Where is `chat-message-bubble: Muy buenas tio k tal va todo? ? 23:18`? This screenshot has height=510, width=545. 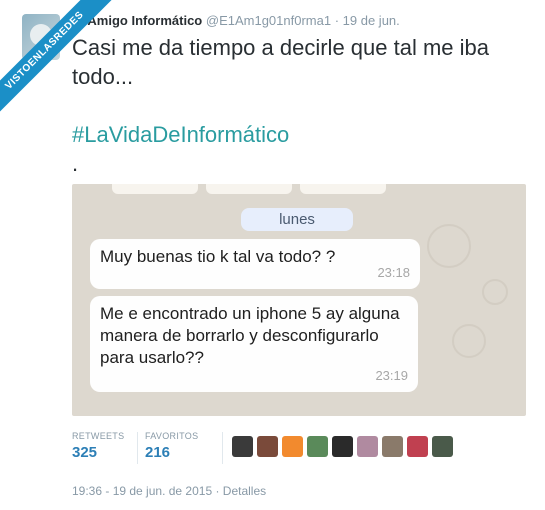 chat-message-bubble: Muy buenas tio k tal va todo? ? 23:18 is located at coordinates (255, 264).